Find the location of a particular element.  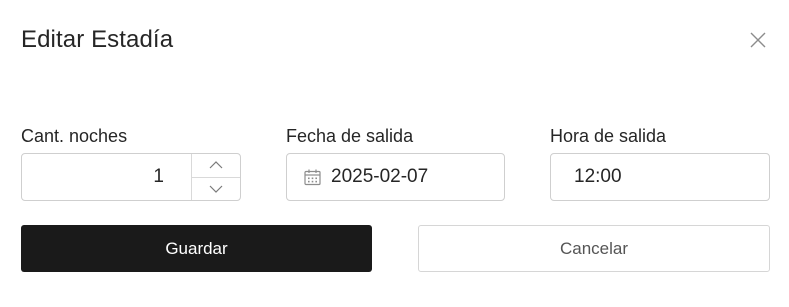

close-icon is located at coordinates (758, 40).